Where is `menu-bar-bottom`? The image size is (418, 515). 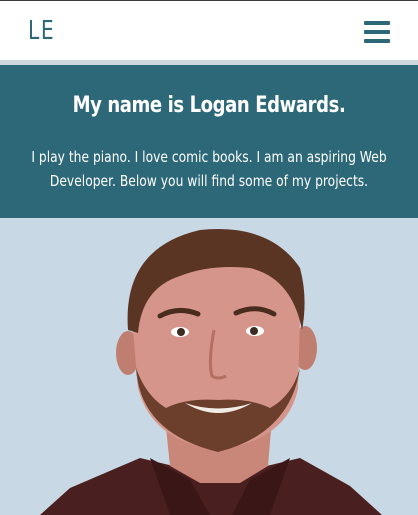
menu-bar-bottom is located at coordinates (377, 41).